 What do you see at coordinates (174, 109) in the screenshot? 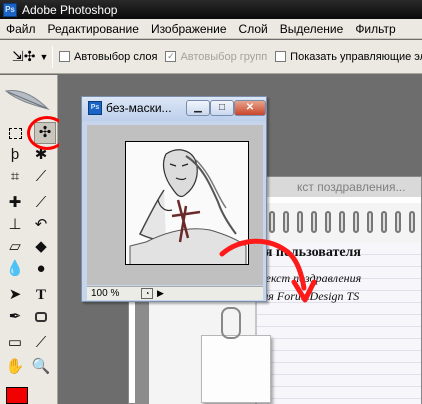
I see `document-titlebar: Ps без-маски... ▁ □ ✕` at bounding box center [174, 109].